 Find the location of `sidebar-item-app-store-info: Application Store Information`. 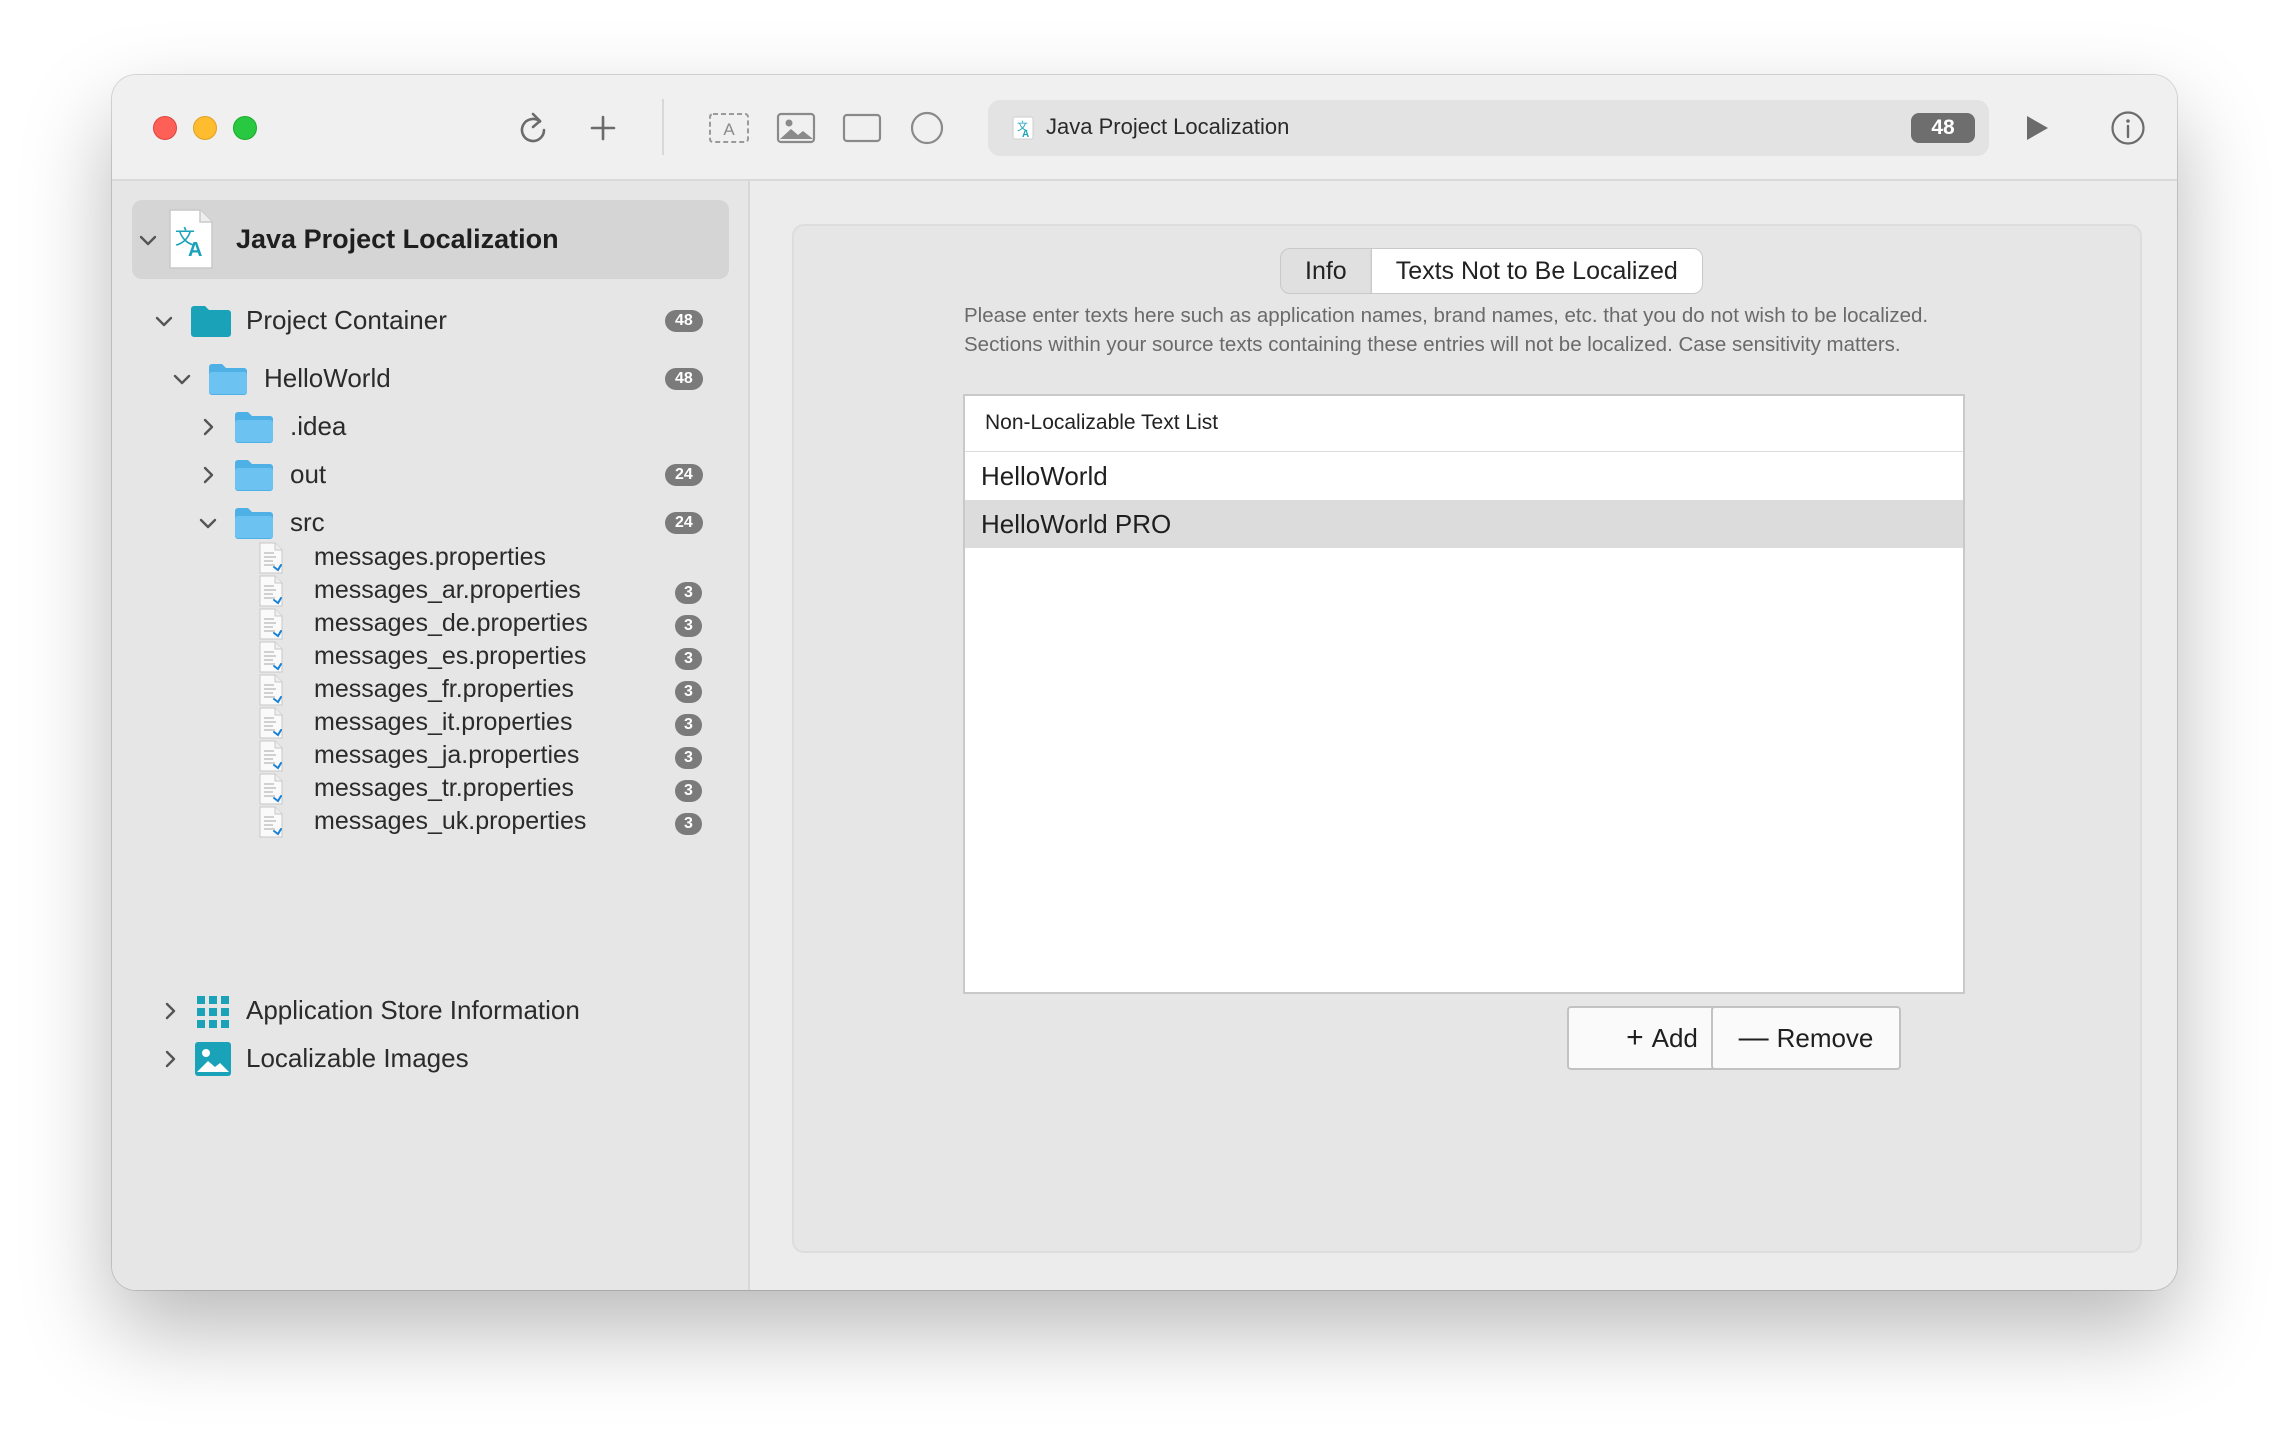

sidebar-item-app-store-info: Application Store Information is located at coordinates (431, 1011).